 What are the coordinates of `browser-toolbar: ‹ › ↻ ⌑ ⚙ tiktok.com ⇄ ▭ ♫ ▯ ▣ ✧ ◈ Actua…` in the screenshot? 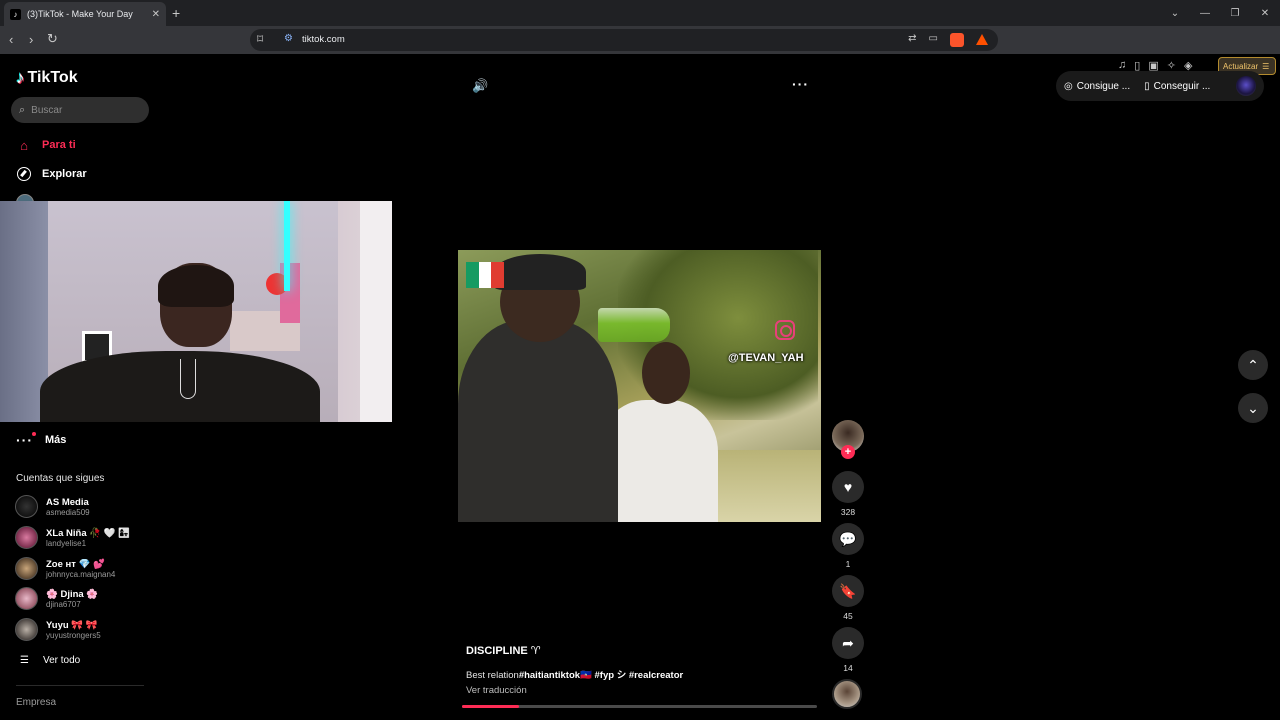 It's located at (640, 50).